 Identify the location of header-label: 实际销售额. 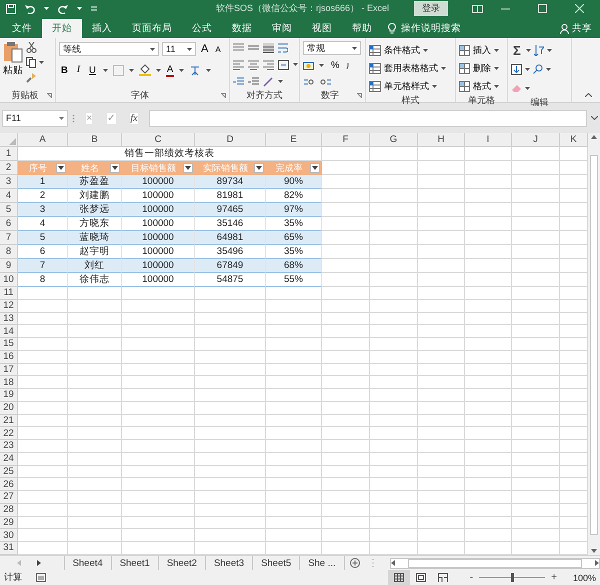
(225, 168).